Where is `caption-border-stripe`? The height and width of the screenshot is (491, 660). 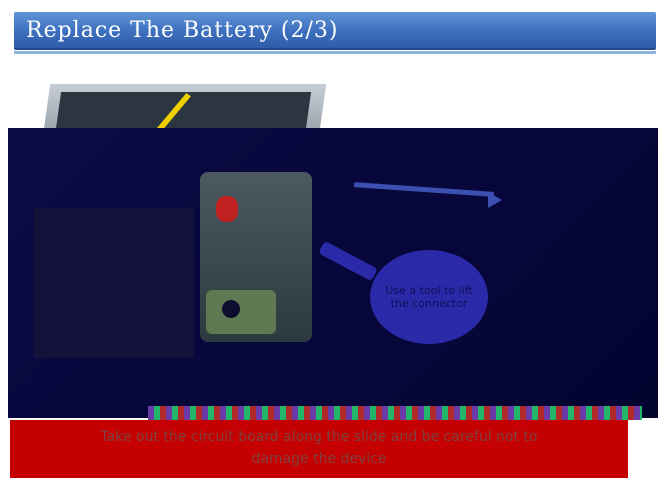
caption-border-stripe is located at coordinates (395, 413).